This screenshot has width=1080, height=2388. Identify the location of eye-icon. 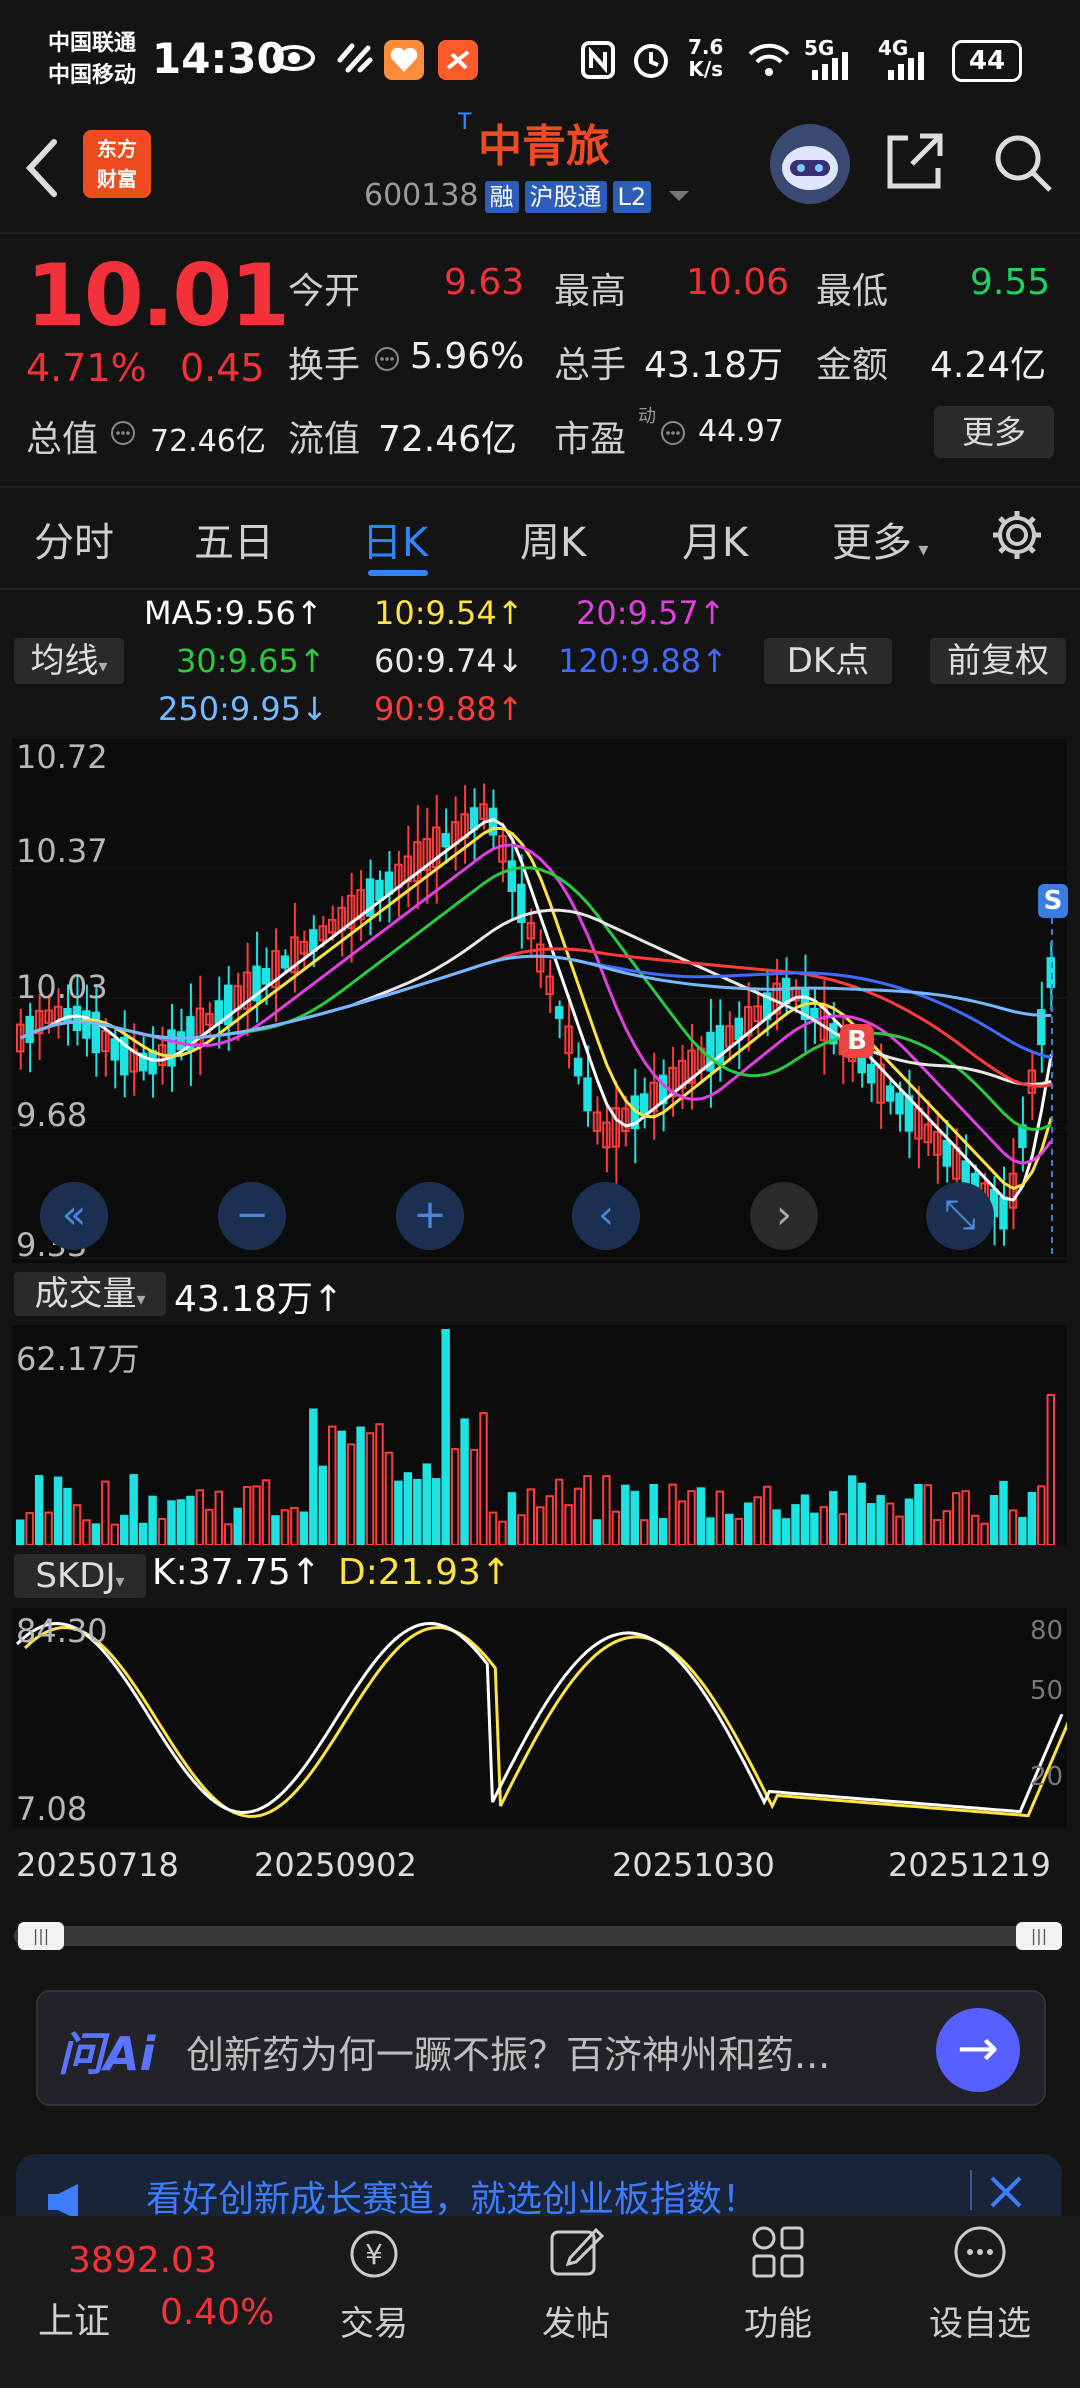
(294, 58).